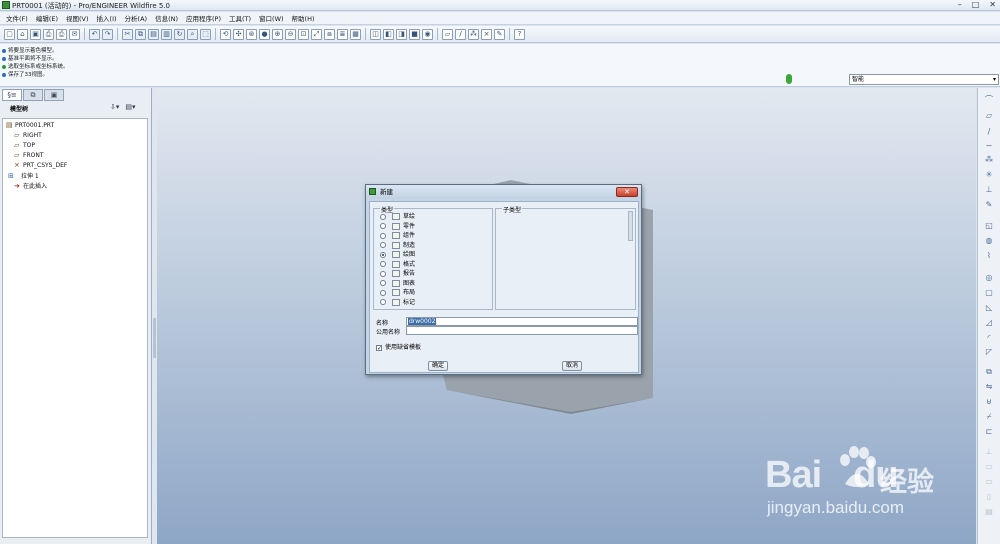 The height and width of the screenshot is (544, 1000). Describe the element at coordinates (989, 467) in the screenshot. I see `solidify-tool-icon: ▭` at that location.